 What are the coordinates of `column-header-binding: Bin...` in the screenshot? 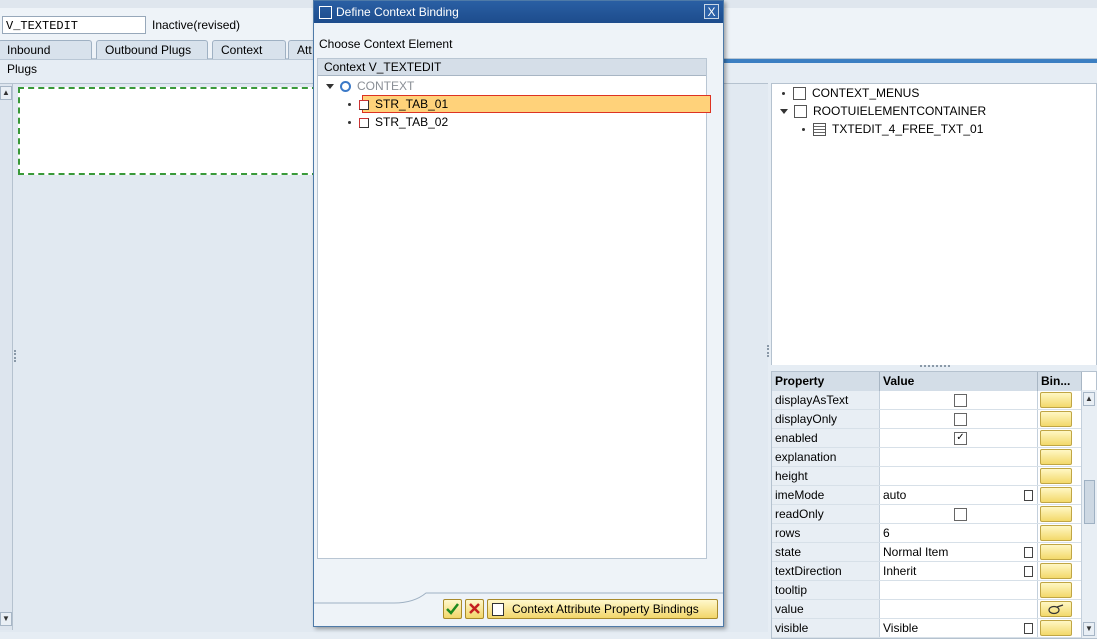 It's located at (1060, 381).